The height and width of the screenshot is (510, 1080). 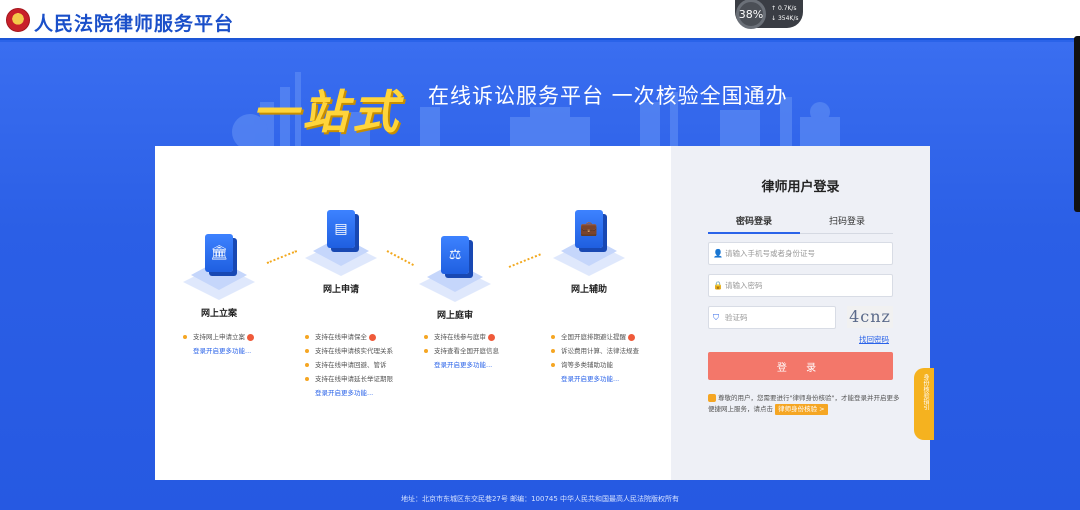 What do you see at coordinates (718, 285) in the screenshot?
I see `lock-icon: 🔒` at bounding box center [718, 285].